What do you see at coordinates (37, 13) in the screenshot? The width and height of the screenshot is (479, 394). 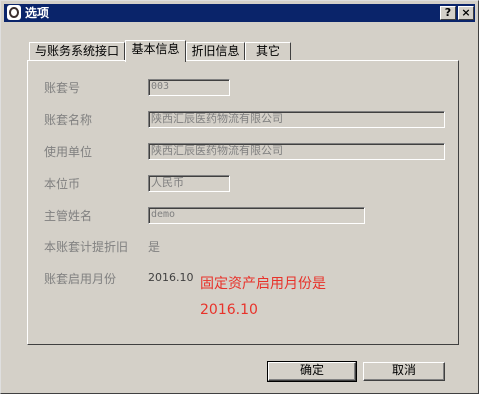 I see `dialog-title: 选项` at bounding box center [37, 13].